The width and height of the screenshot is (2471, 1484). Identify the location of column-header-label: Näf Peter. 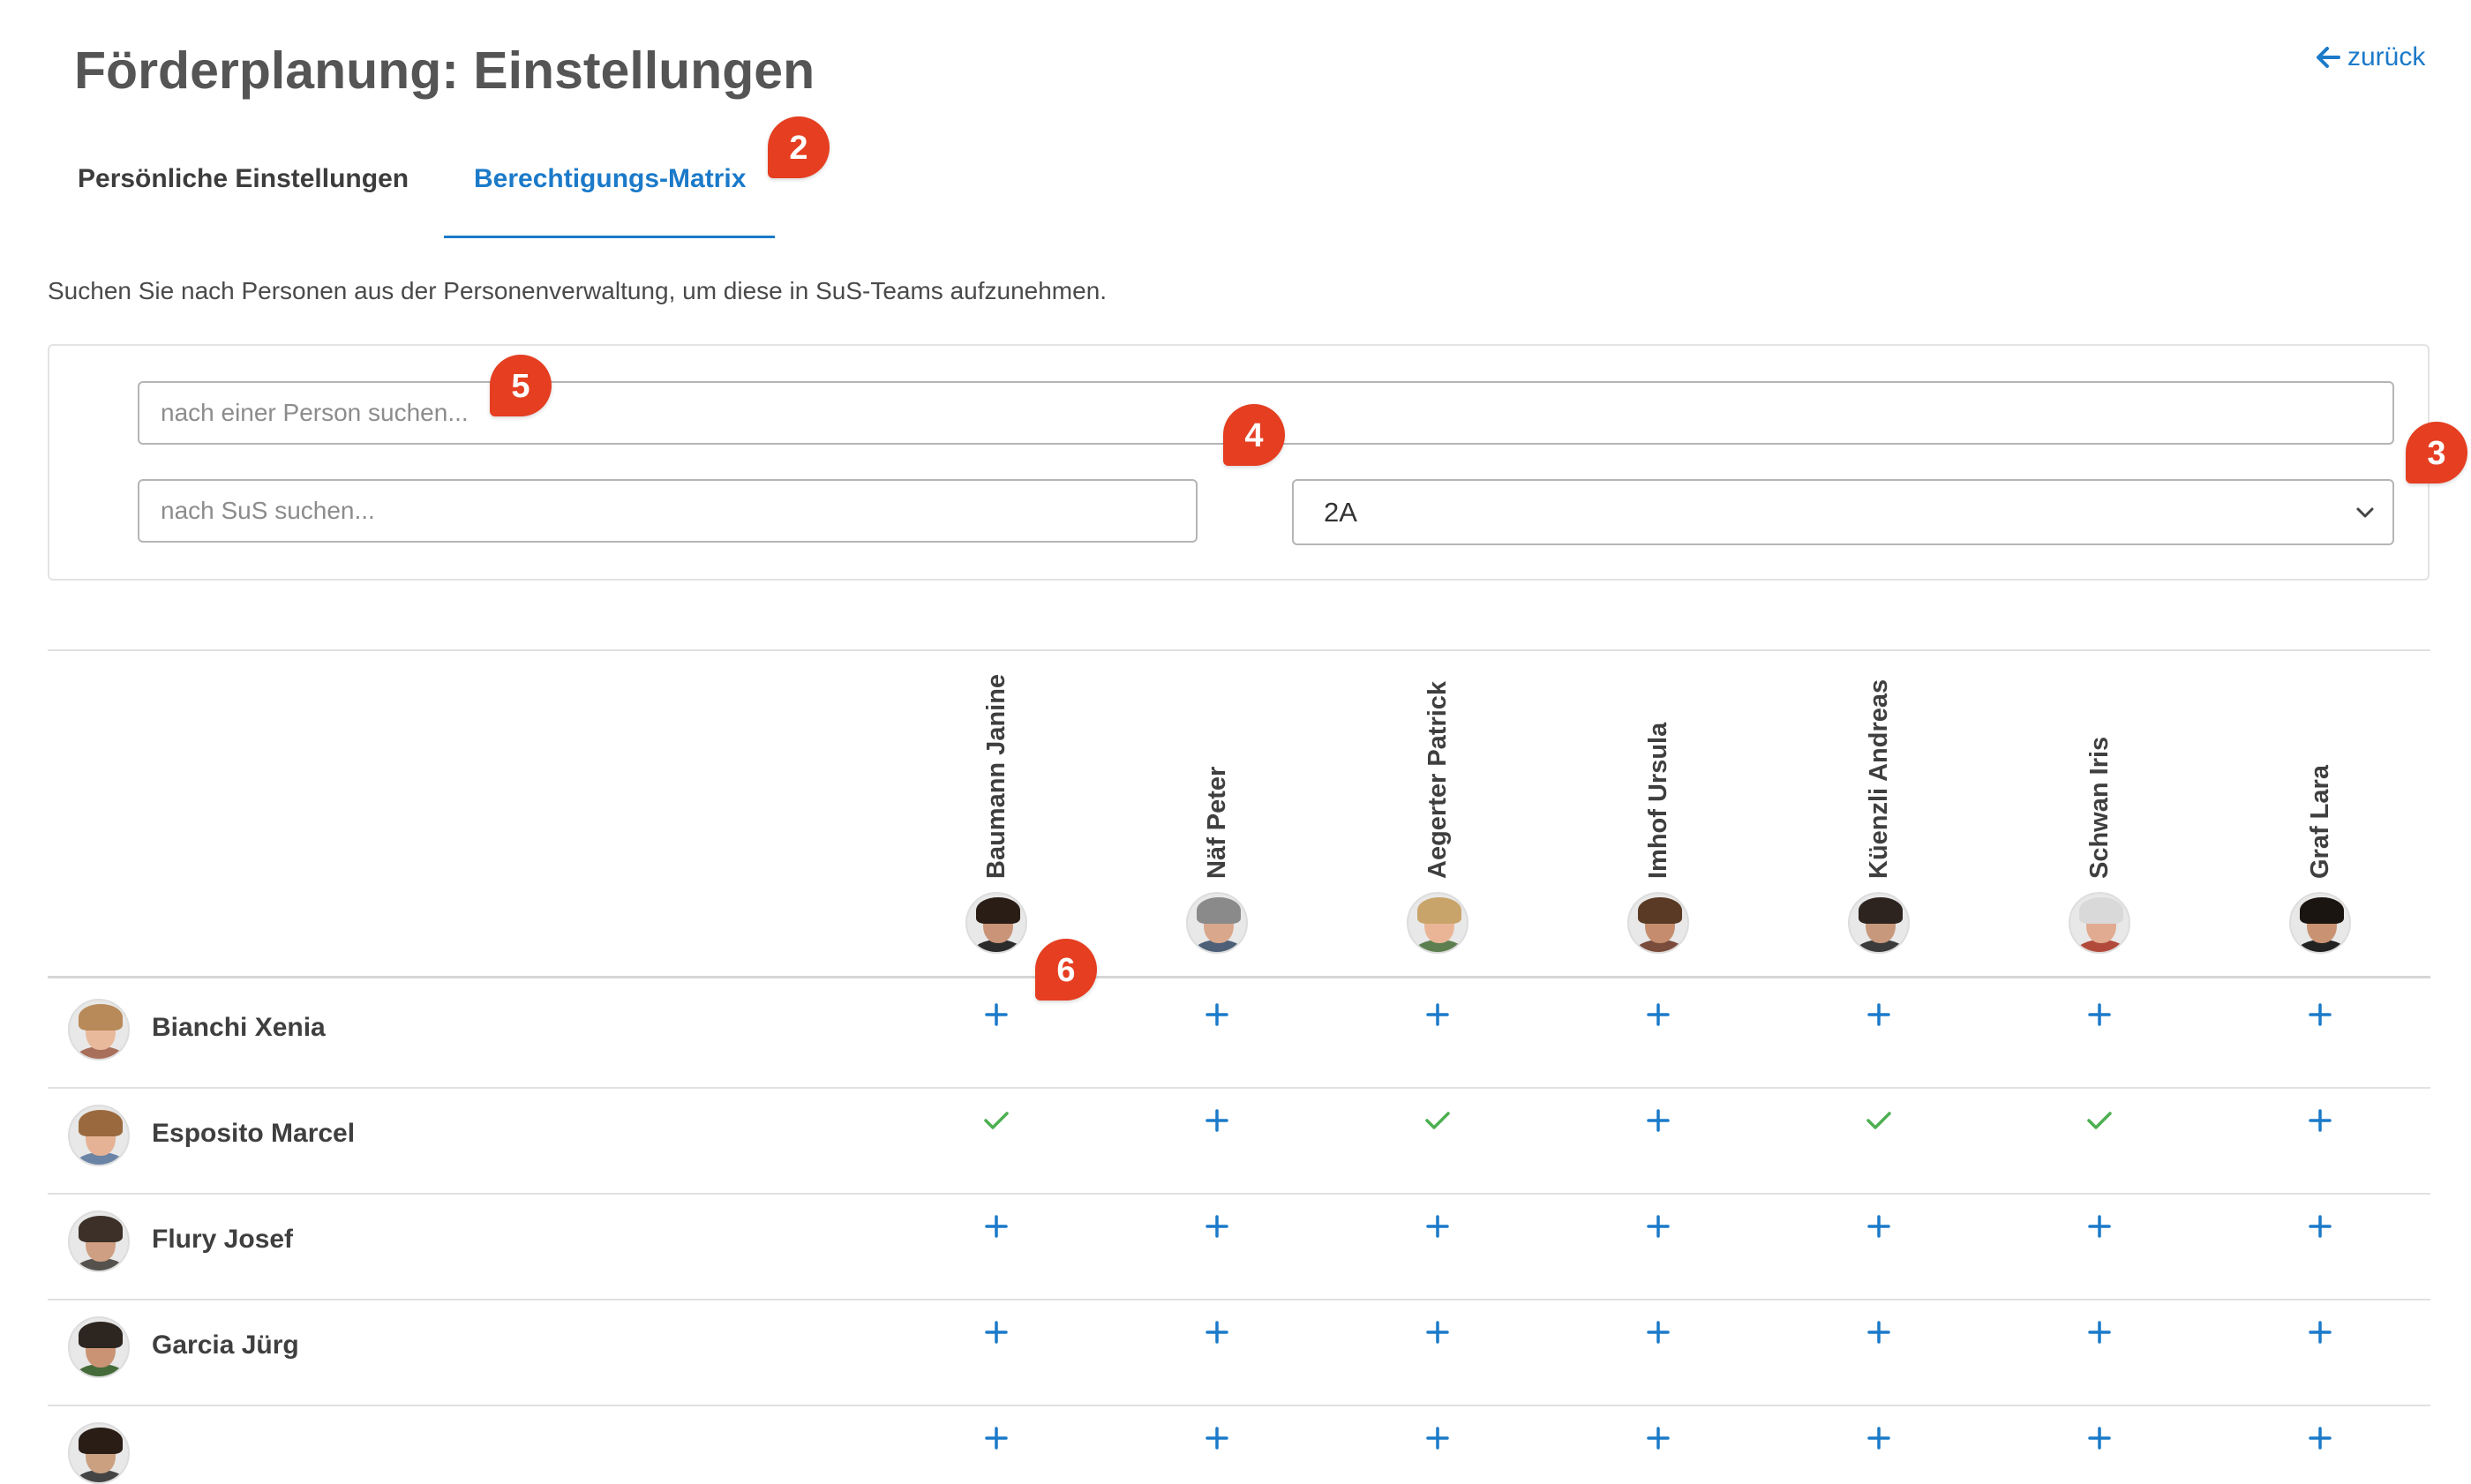
(1217, 822).